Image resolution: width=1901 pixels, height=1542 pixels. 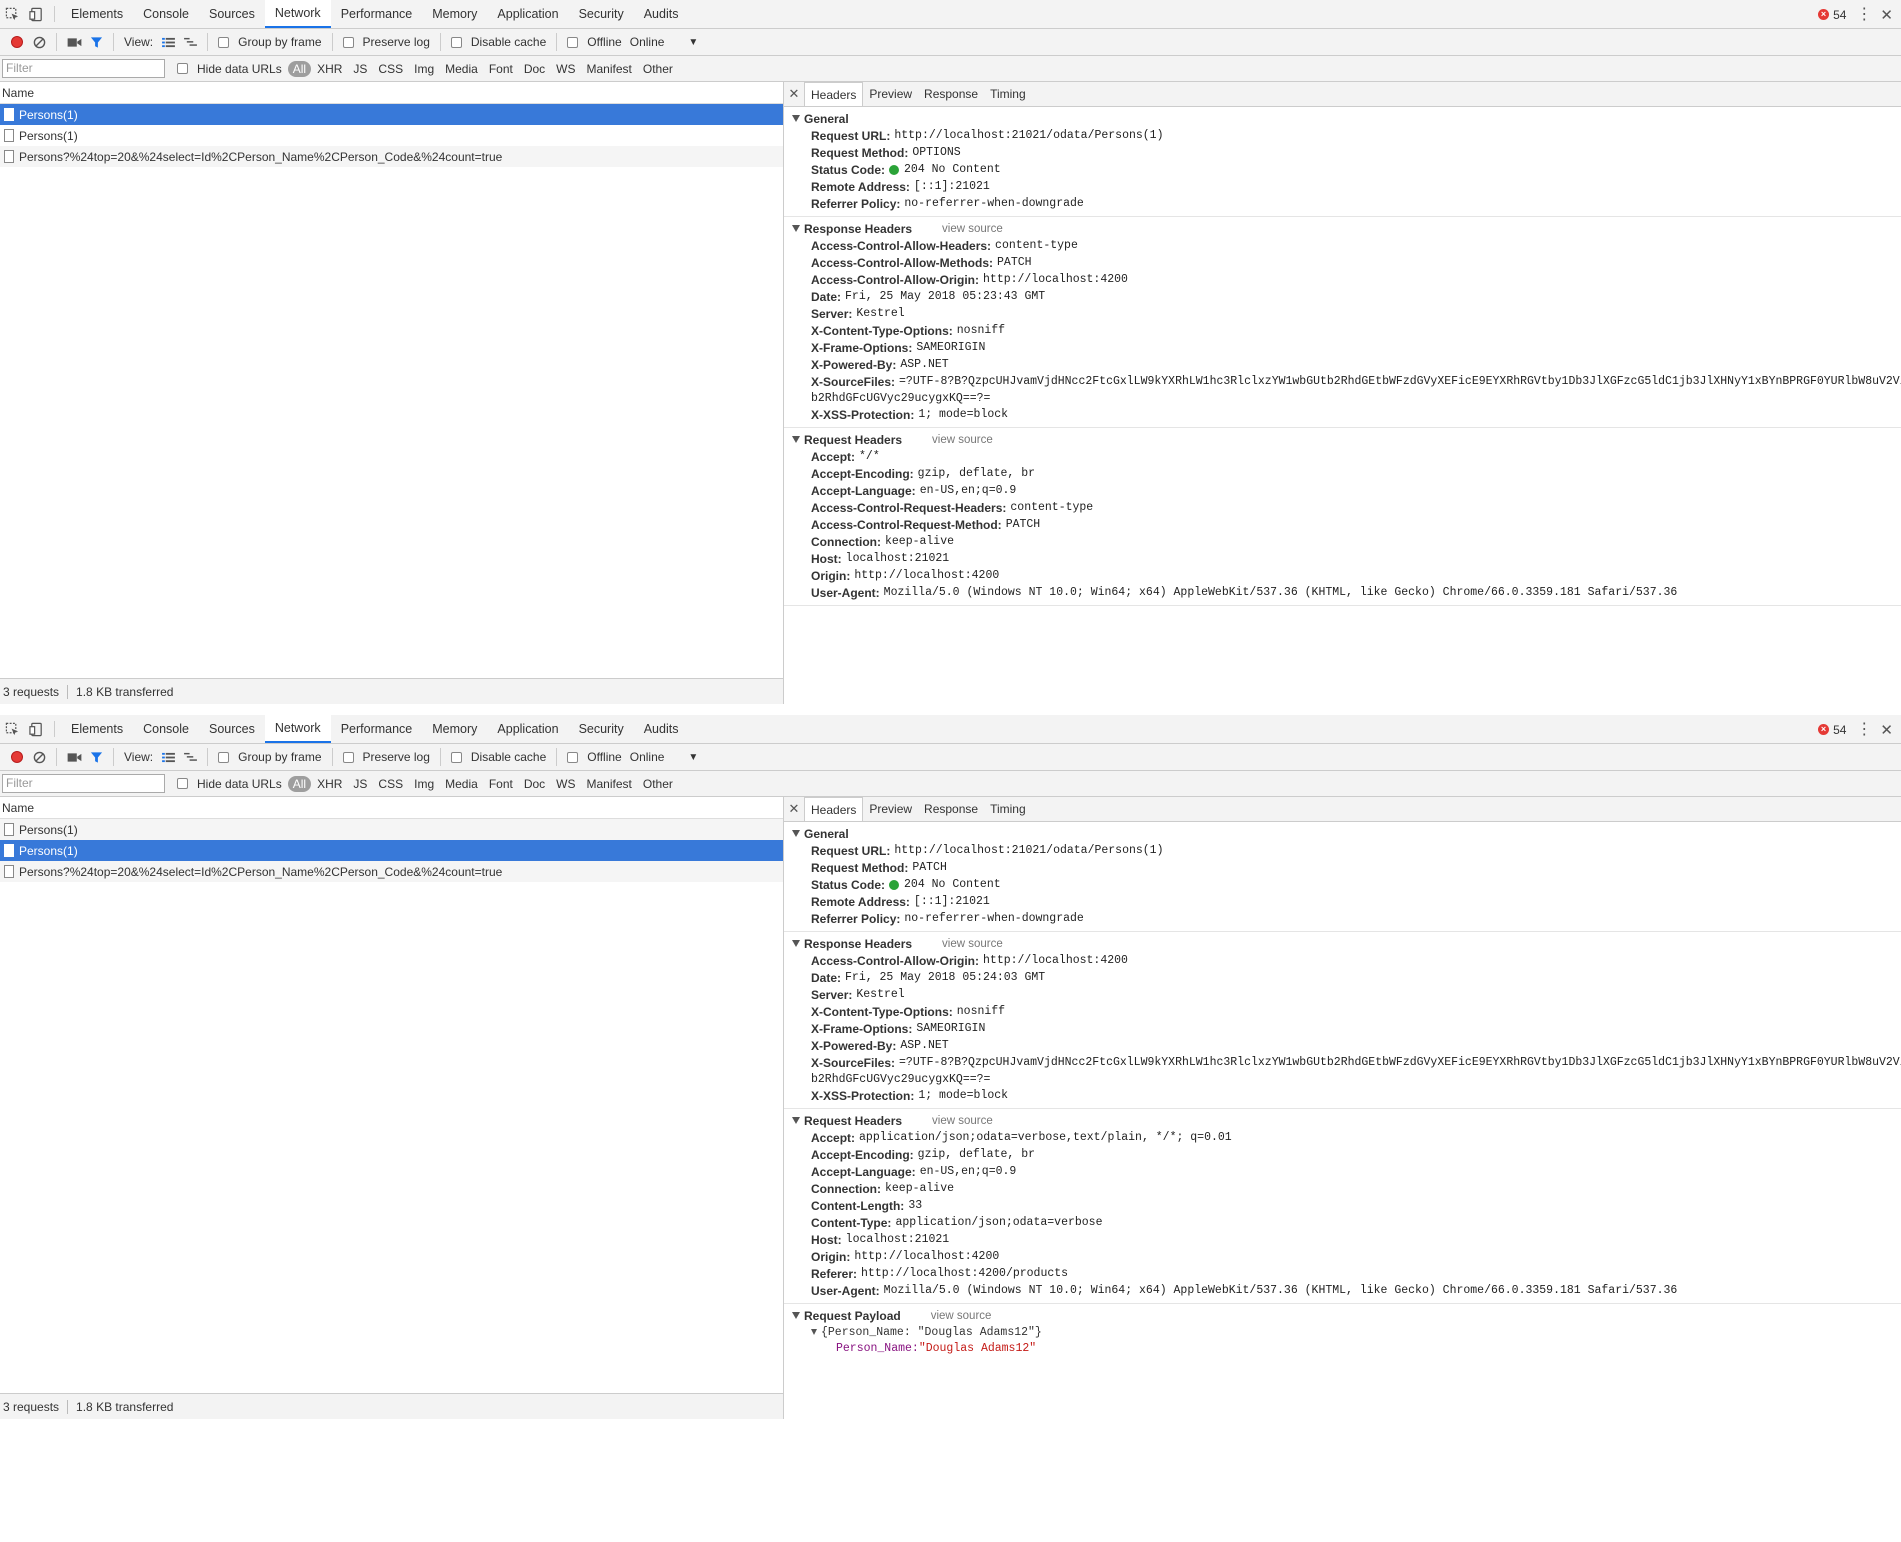 What do you see at coordinates (83, 783) in the screenshot?
I see `filter-input: Filter` at bounding box center [83, 783].